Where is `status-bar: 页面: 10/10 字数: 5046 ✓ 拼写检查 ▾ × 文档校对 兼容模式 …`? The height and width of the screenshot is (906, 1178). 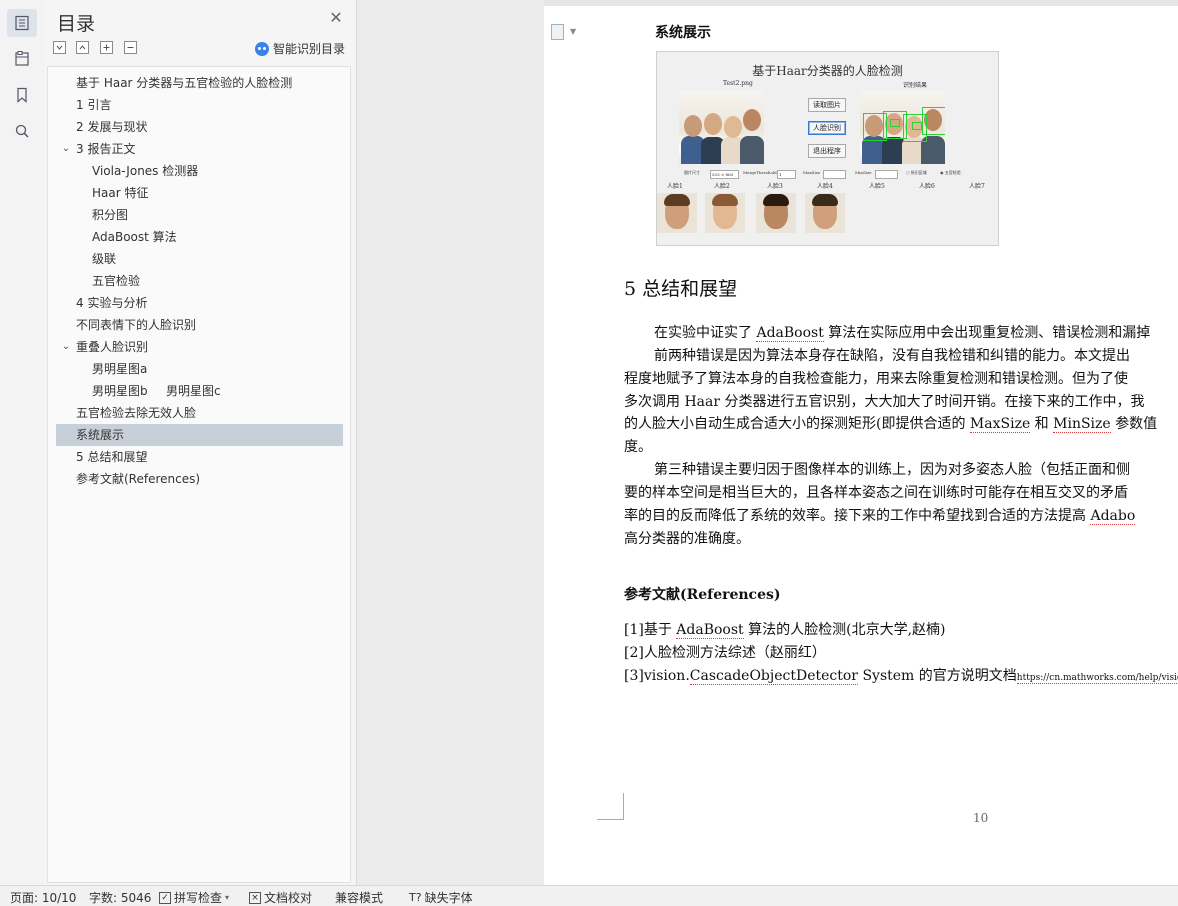
status-bar: 页面: 10/10 字数: 5046 ✓ 拼写检查 ▾ × 文档校对 兼容模式 … is located at coordinates (589, 895).